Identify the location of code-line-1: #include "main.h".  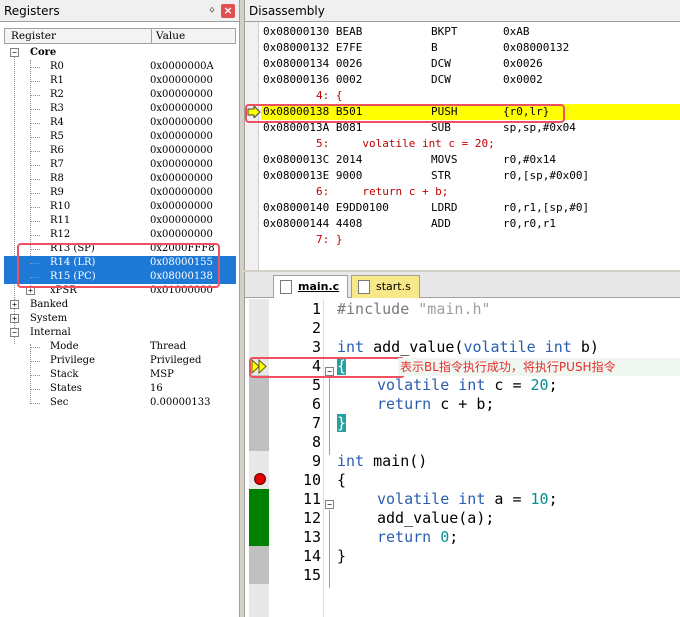
(414, 309).